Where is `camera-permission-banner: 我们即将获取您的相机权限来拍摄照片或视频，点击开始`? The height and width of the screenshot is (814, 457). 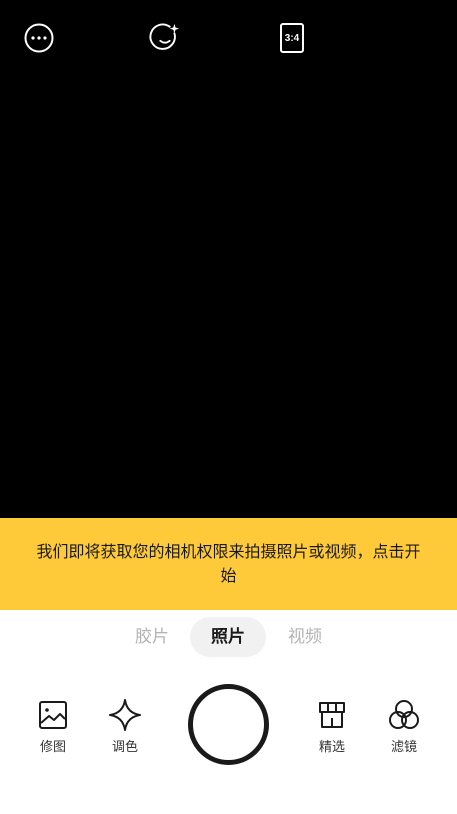 camera-permission-banner: 我们即将获取您的相机权限来拍摄照片或视频，点击开始 is located at coordinates (228, 564).